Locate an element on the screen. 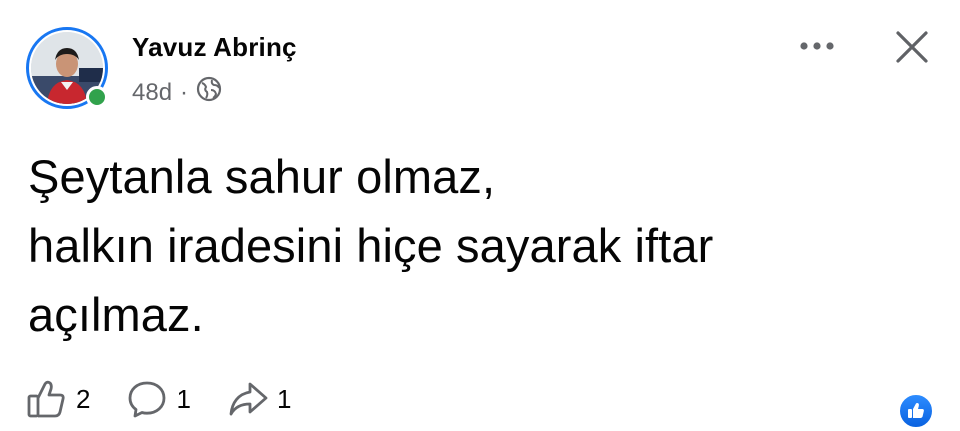 This screenshot has width=960, height=431. online-status-dot is located at coordinates (97, 97).